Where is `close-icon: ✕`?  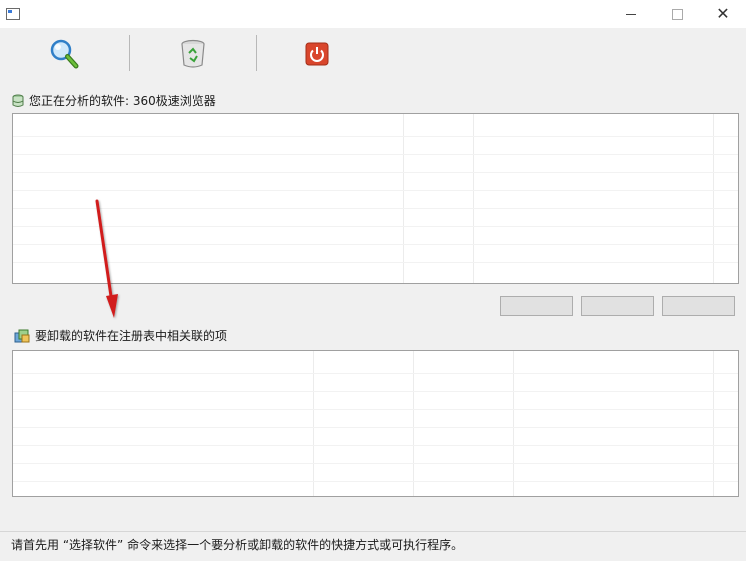 close-icon: ✕ is located at coordinates (723, 13).